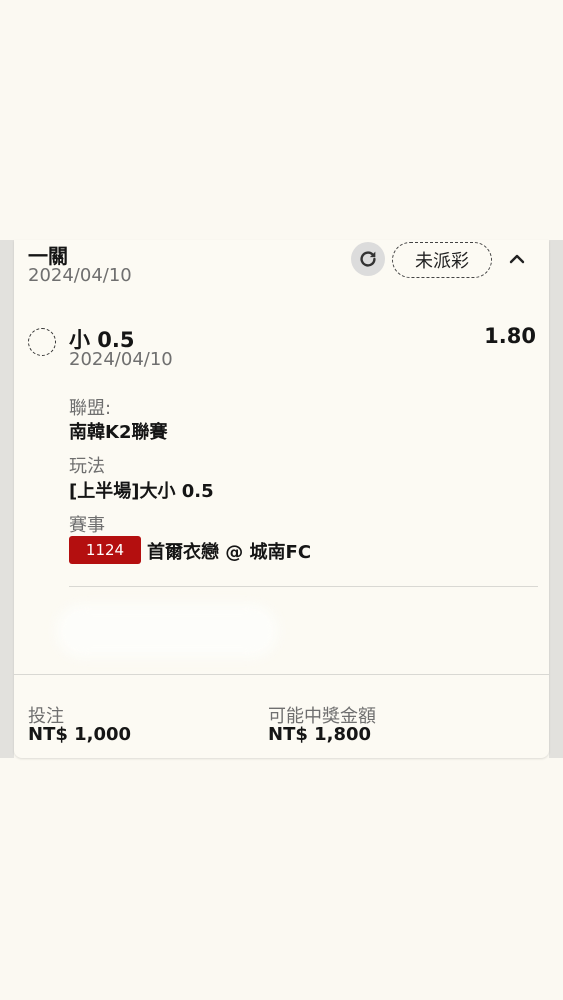 The width and height of the screenshot is (563, 1000). What do you see at coordinates (281, 674) in the screenshot?
I see `footer-divider` at bounding box center [281, 674].